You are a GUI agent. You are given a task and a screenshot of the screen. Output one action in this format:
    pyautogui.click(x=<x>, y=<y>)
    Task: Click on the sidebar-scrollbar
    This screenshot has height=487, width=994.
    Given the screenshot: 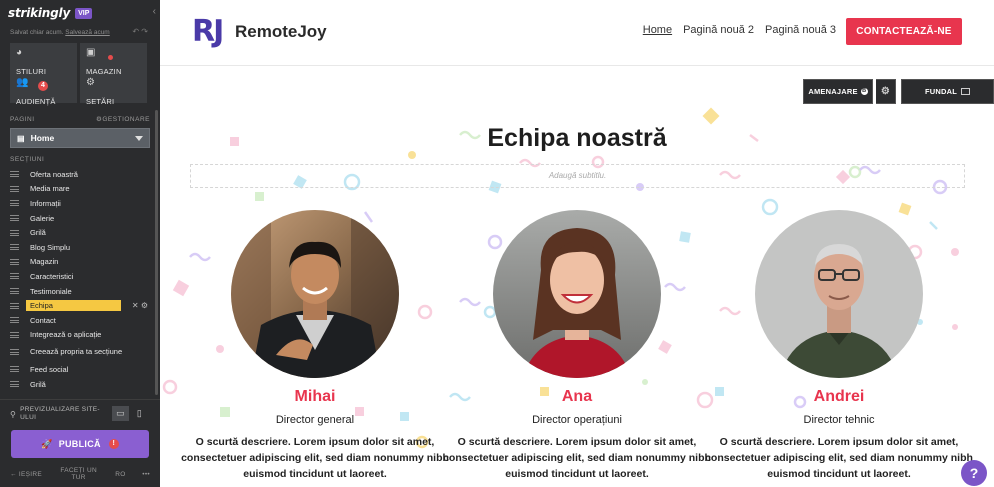 What is the action you would take?
    pyautogui.click(x=156, y=252)
    